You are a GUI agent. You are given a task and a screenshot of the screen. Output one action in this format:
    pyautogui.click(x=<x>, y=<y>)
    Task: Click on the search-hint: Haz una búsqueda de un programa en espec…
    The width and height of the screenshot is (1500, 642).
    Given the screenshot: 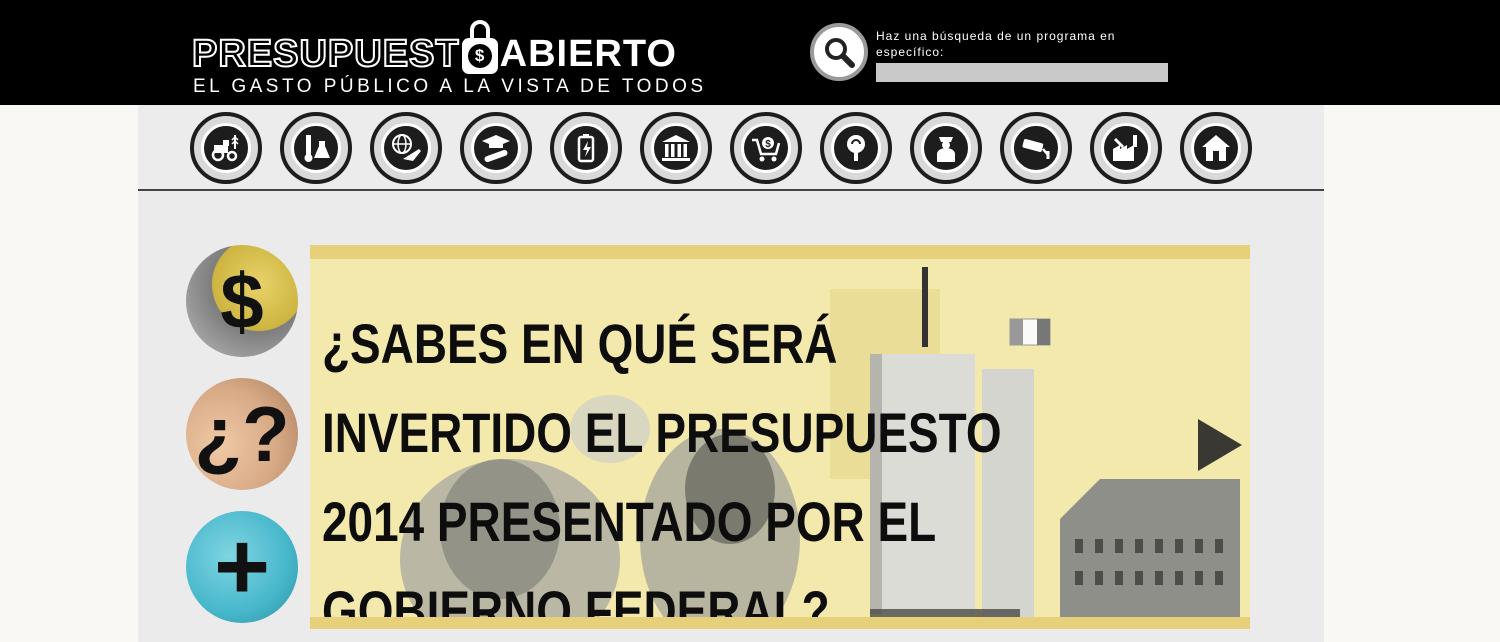 What is the action you would take?
    pyautogui.click(x=996, y=44)
    